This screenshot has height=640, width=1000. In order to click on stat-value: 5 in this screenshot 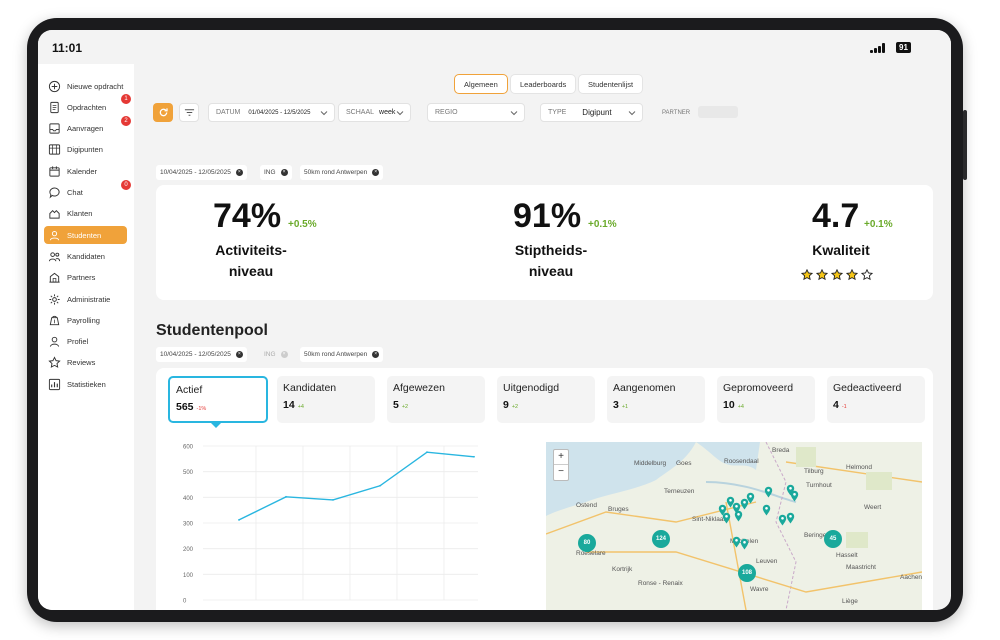, I will do `click(396, 405)`.